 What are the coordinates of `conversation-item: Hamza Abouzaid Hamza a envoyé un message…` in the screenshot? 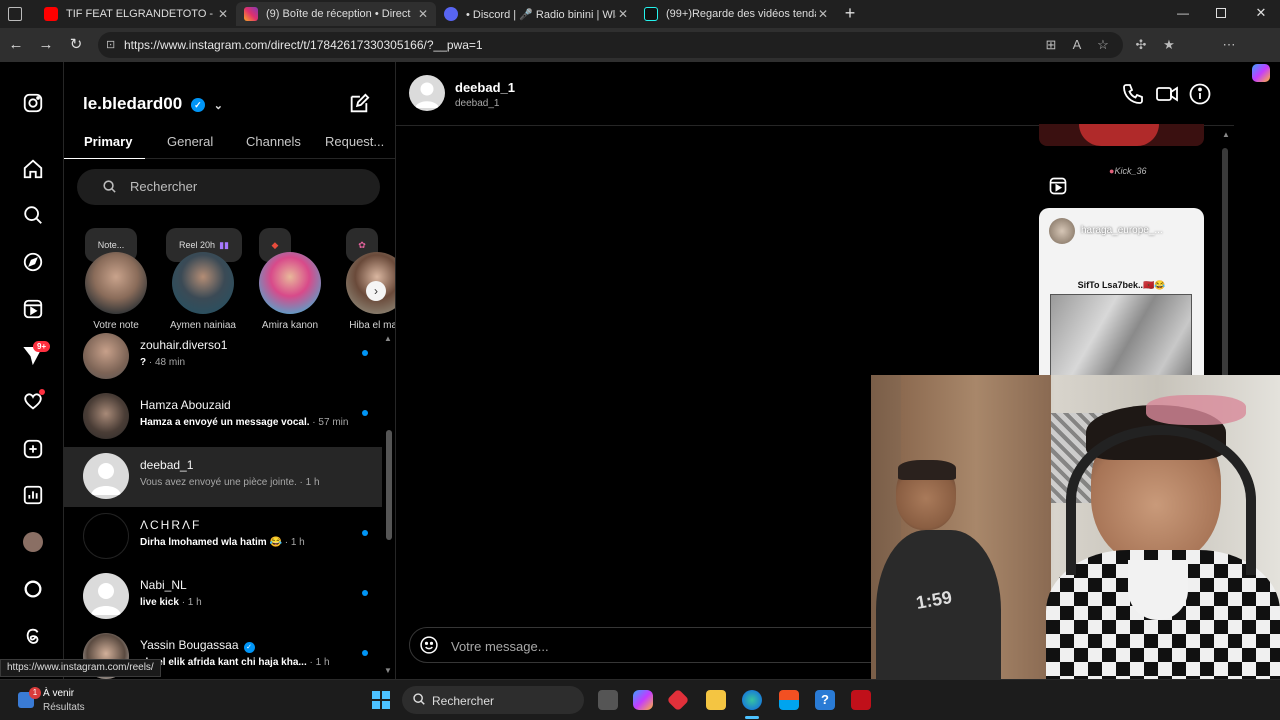 It's located at (223, 417).